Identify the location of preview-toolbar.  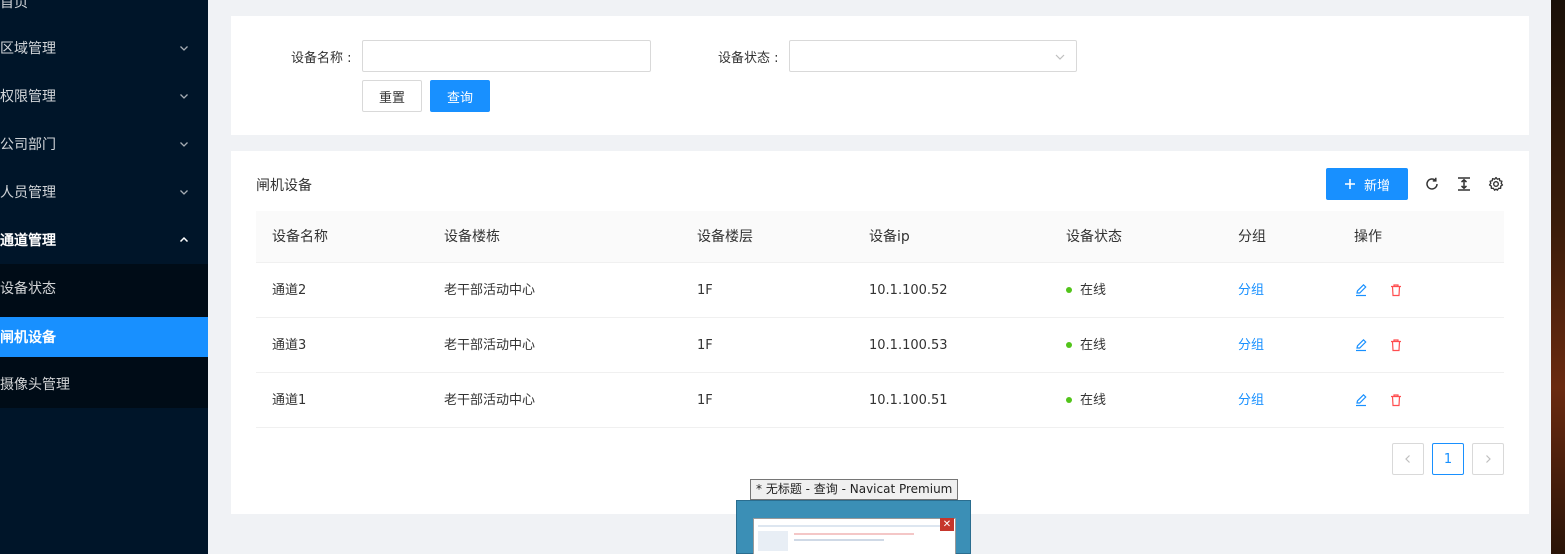
(853, 526).